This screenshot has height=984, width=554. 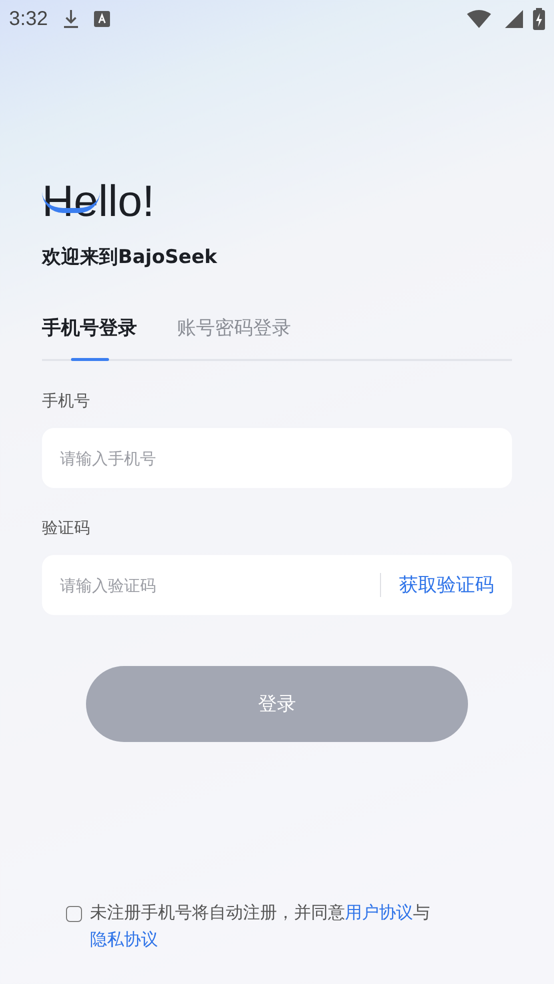 I want to click on status-time: 3:32, so click(x=28, y=19).